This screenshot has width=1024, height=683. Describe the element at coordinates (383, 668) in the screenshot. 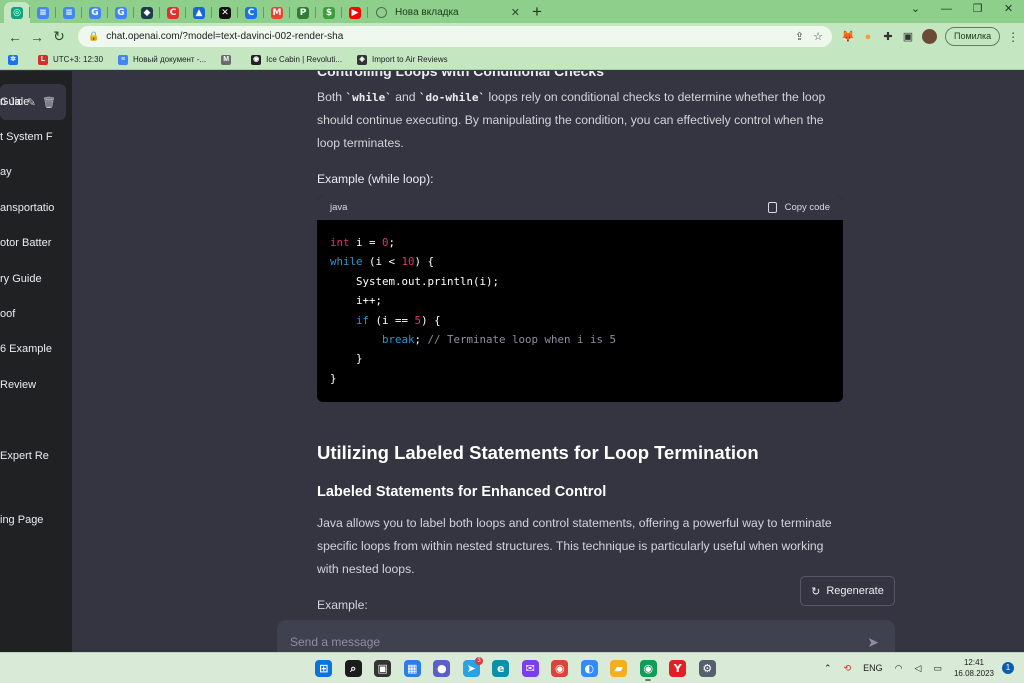

I see `taskbar-app: ▣` at that location.